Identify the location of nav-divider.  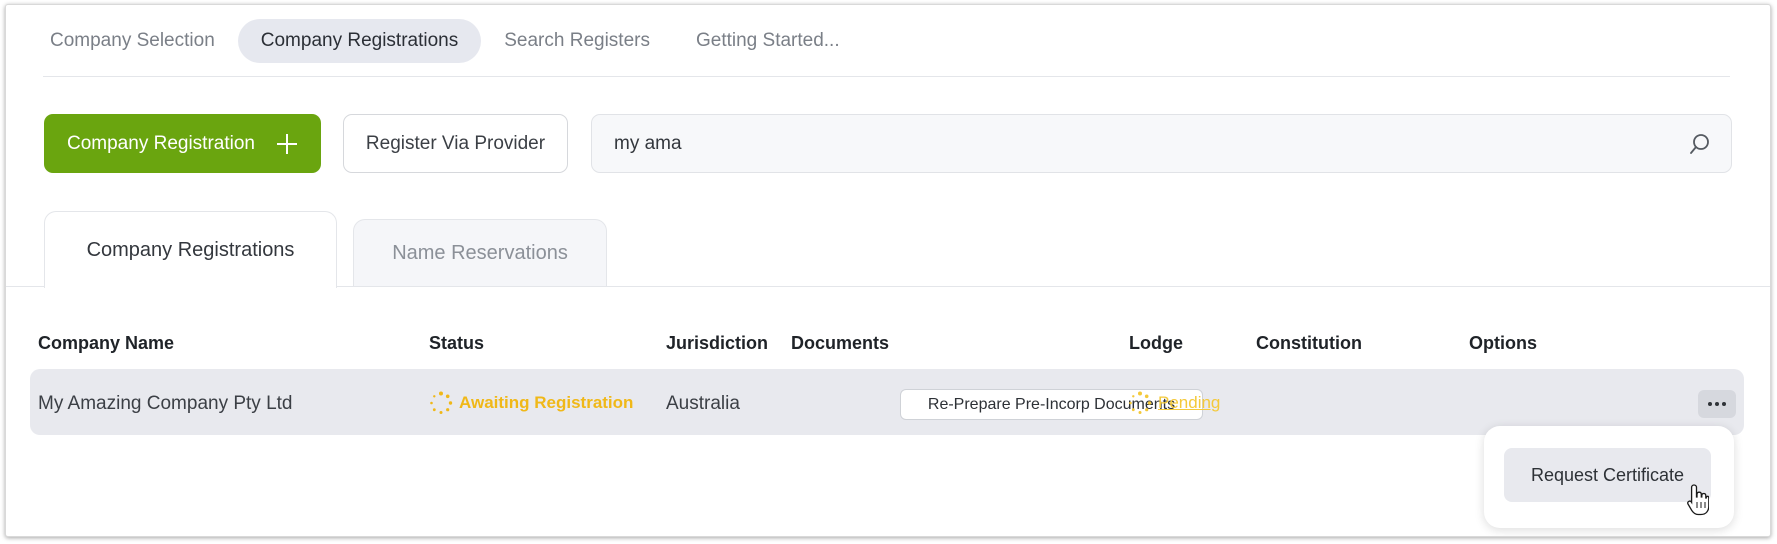
(886, 76).